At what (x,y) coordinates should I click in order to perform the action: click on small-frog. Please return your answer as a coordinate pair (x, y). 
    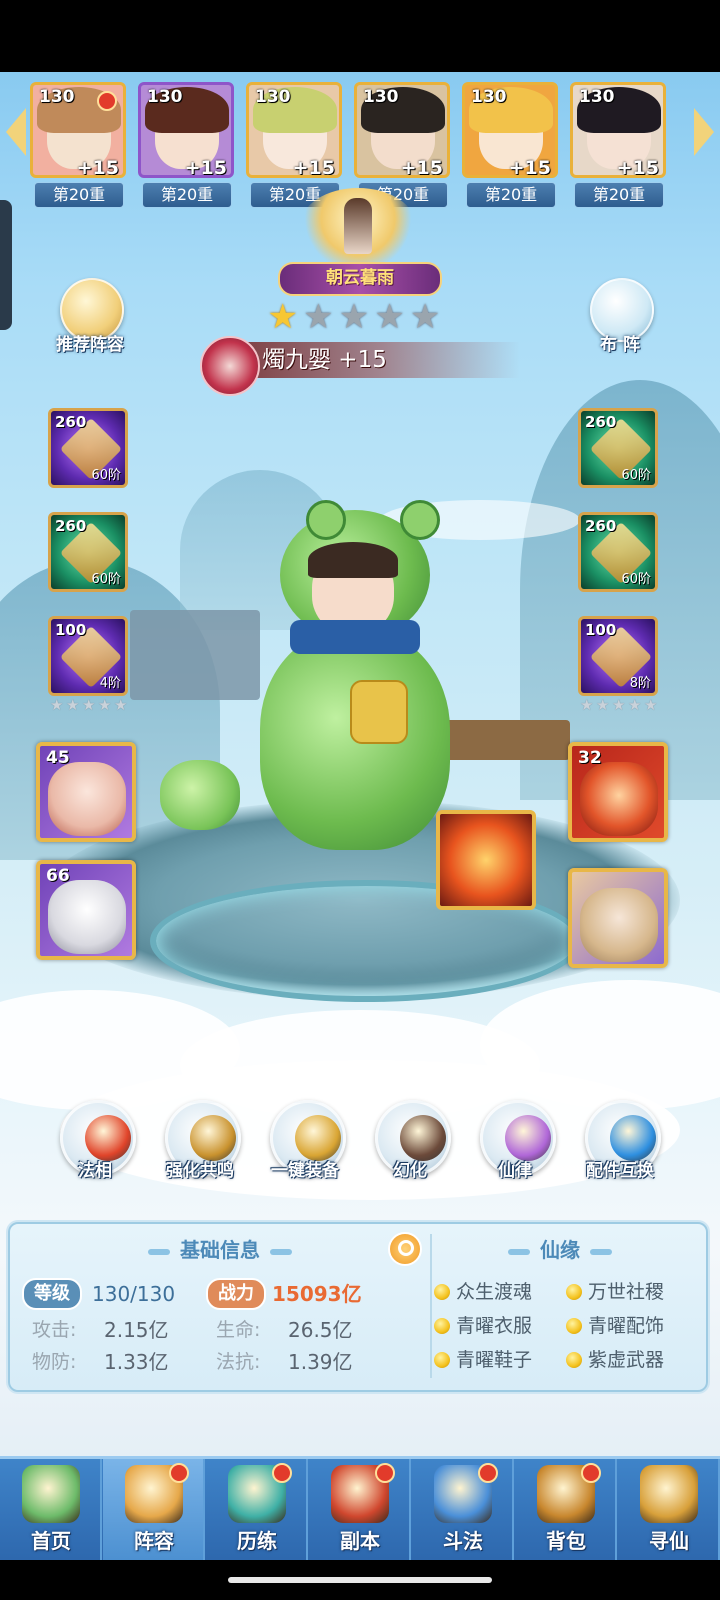
    Looking at the image, I should click on (200, 795).